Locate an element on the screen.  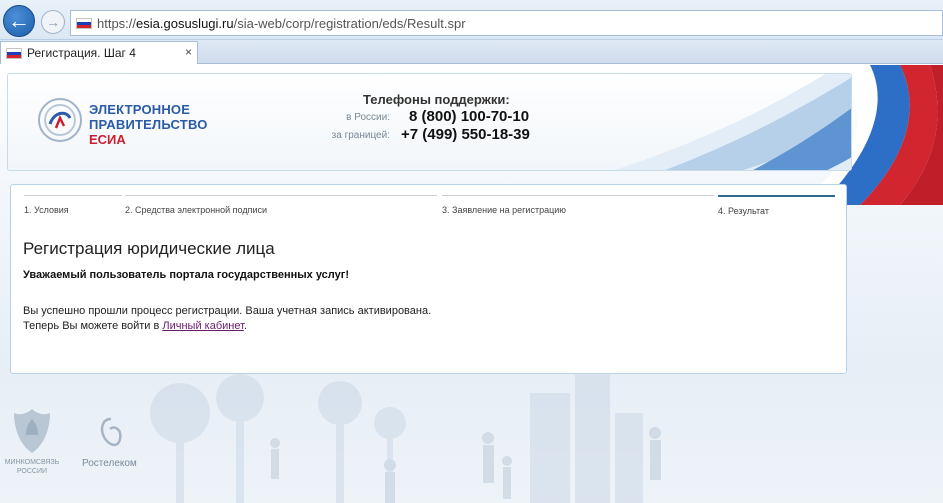
page-title: Регистрация юридические лица is located at coordinates (149, 248).